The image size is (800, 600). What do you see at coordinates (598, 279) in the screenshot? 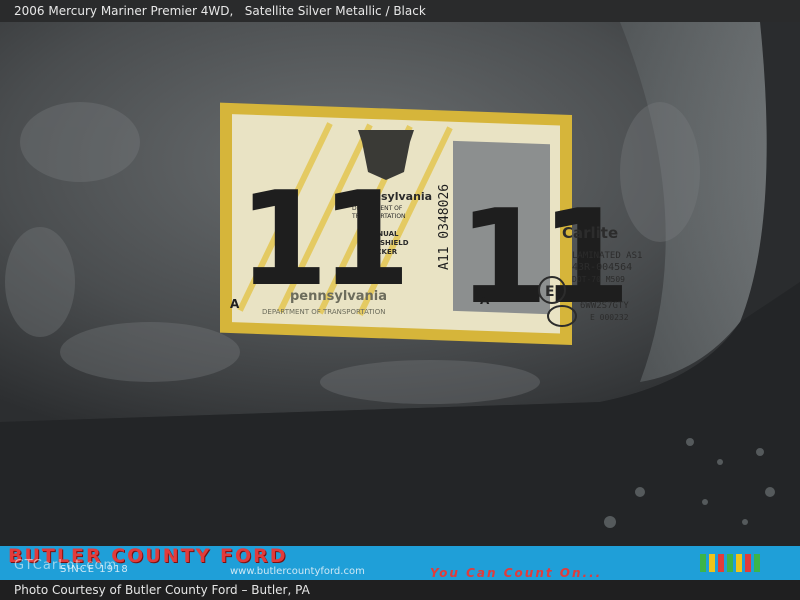
I see `glass-line-3: DOT-70 M509` at bounding box center [598, 279].